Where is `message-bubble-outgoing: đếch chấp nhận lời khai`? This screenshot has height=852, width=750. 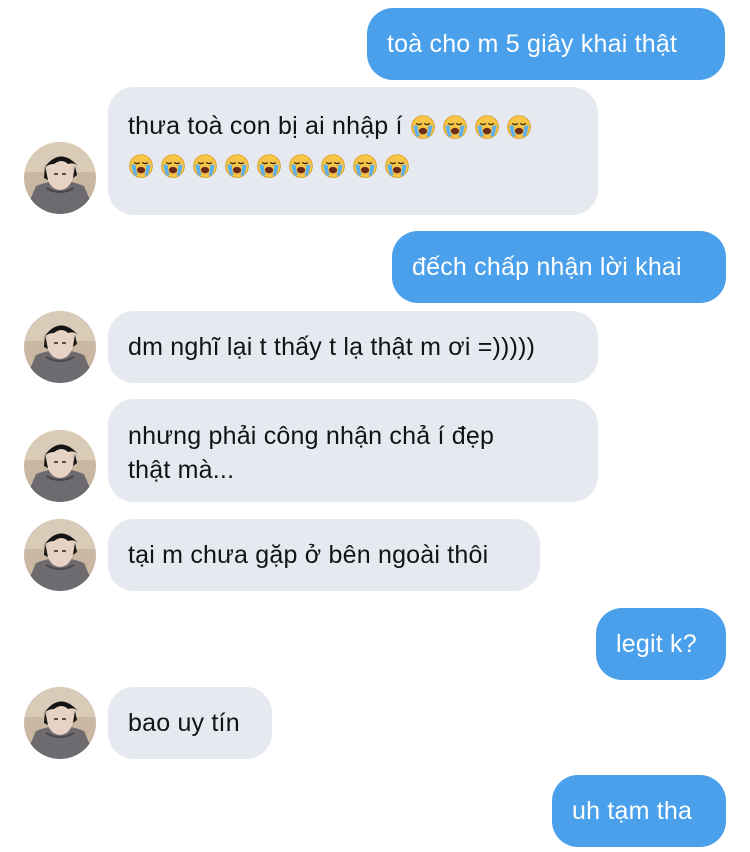 message-bubble-outgoing: đếch chấp nhận lời khai is located at coordinates (559, 267).